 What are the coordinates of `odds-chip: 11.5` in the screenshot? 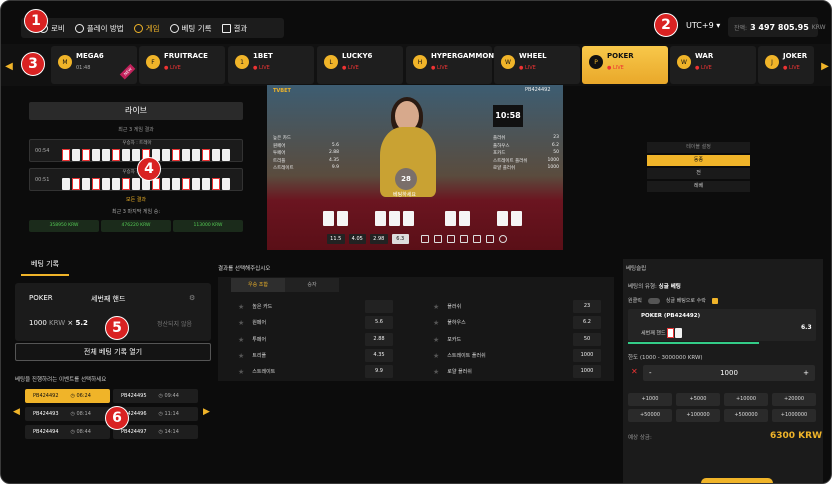 It's located at (336, 239).